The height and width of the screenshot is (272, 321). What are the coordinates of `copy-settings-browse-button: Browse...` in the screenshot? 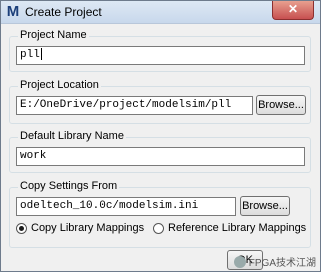 It's located at (265, 206).